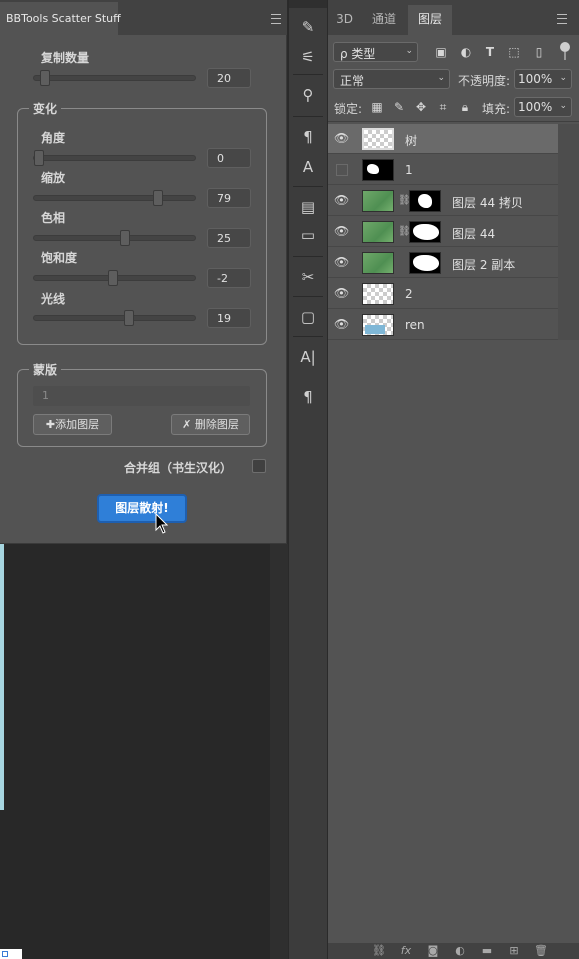 The width and height of the screenshot is (579, 959). Describe the element at coordinates (391, 79) in the screenshot. I see `blend-mode-select: 正常 ⌄` at that location.